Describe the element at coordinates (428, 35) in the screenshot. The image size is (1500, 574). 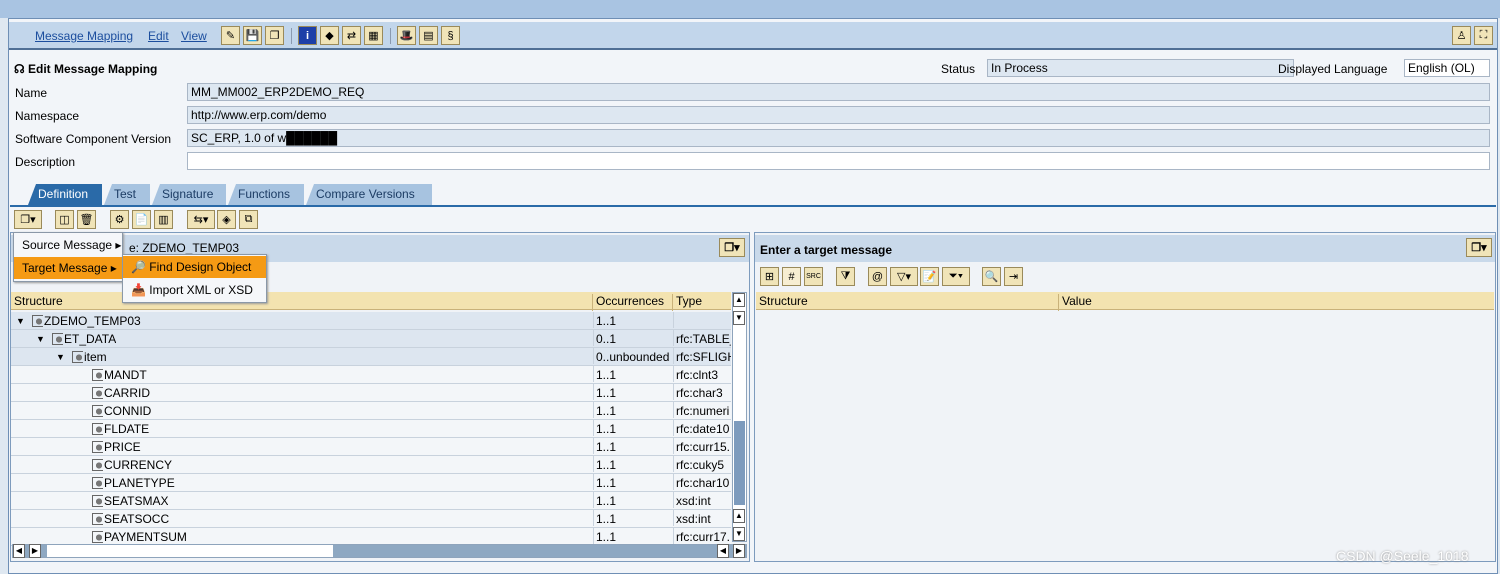
I see `book-icon: ▤` at that location.